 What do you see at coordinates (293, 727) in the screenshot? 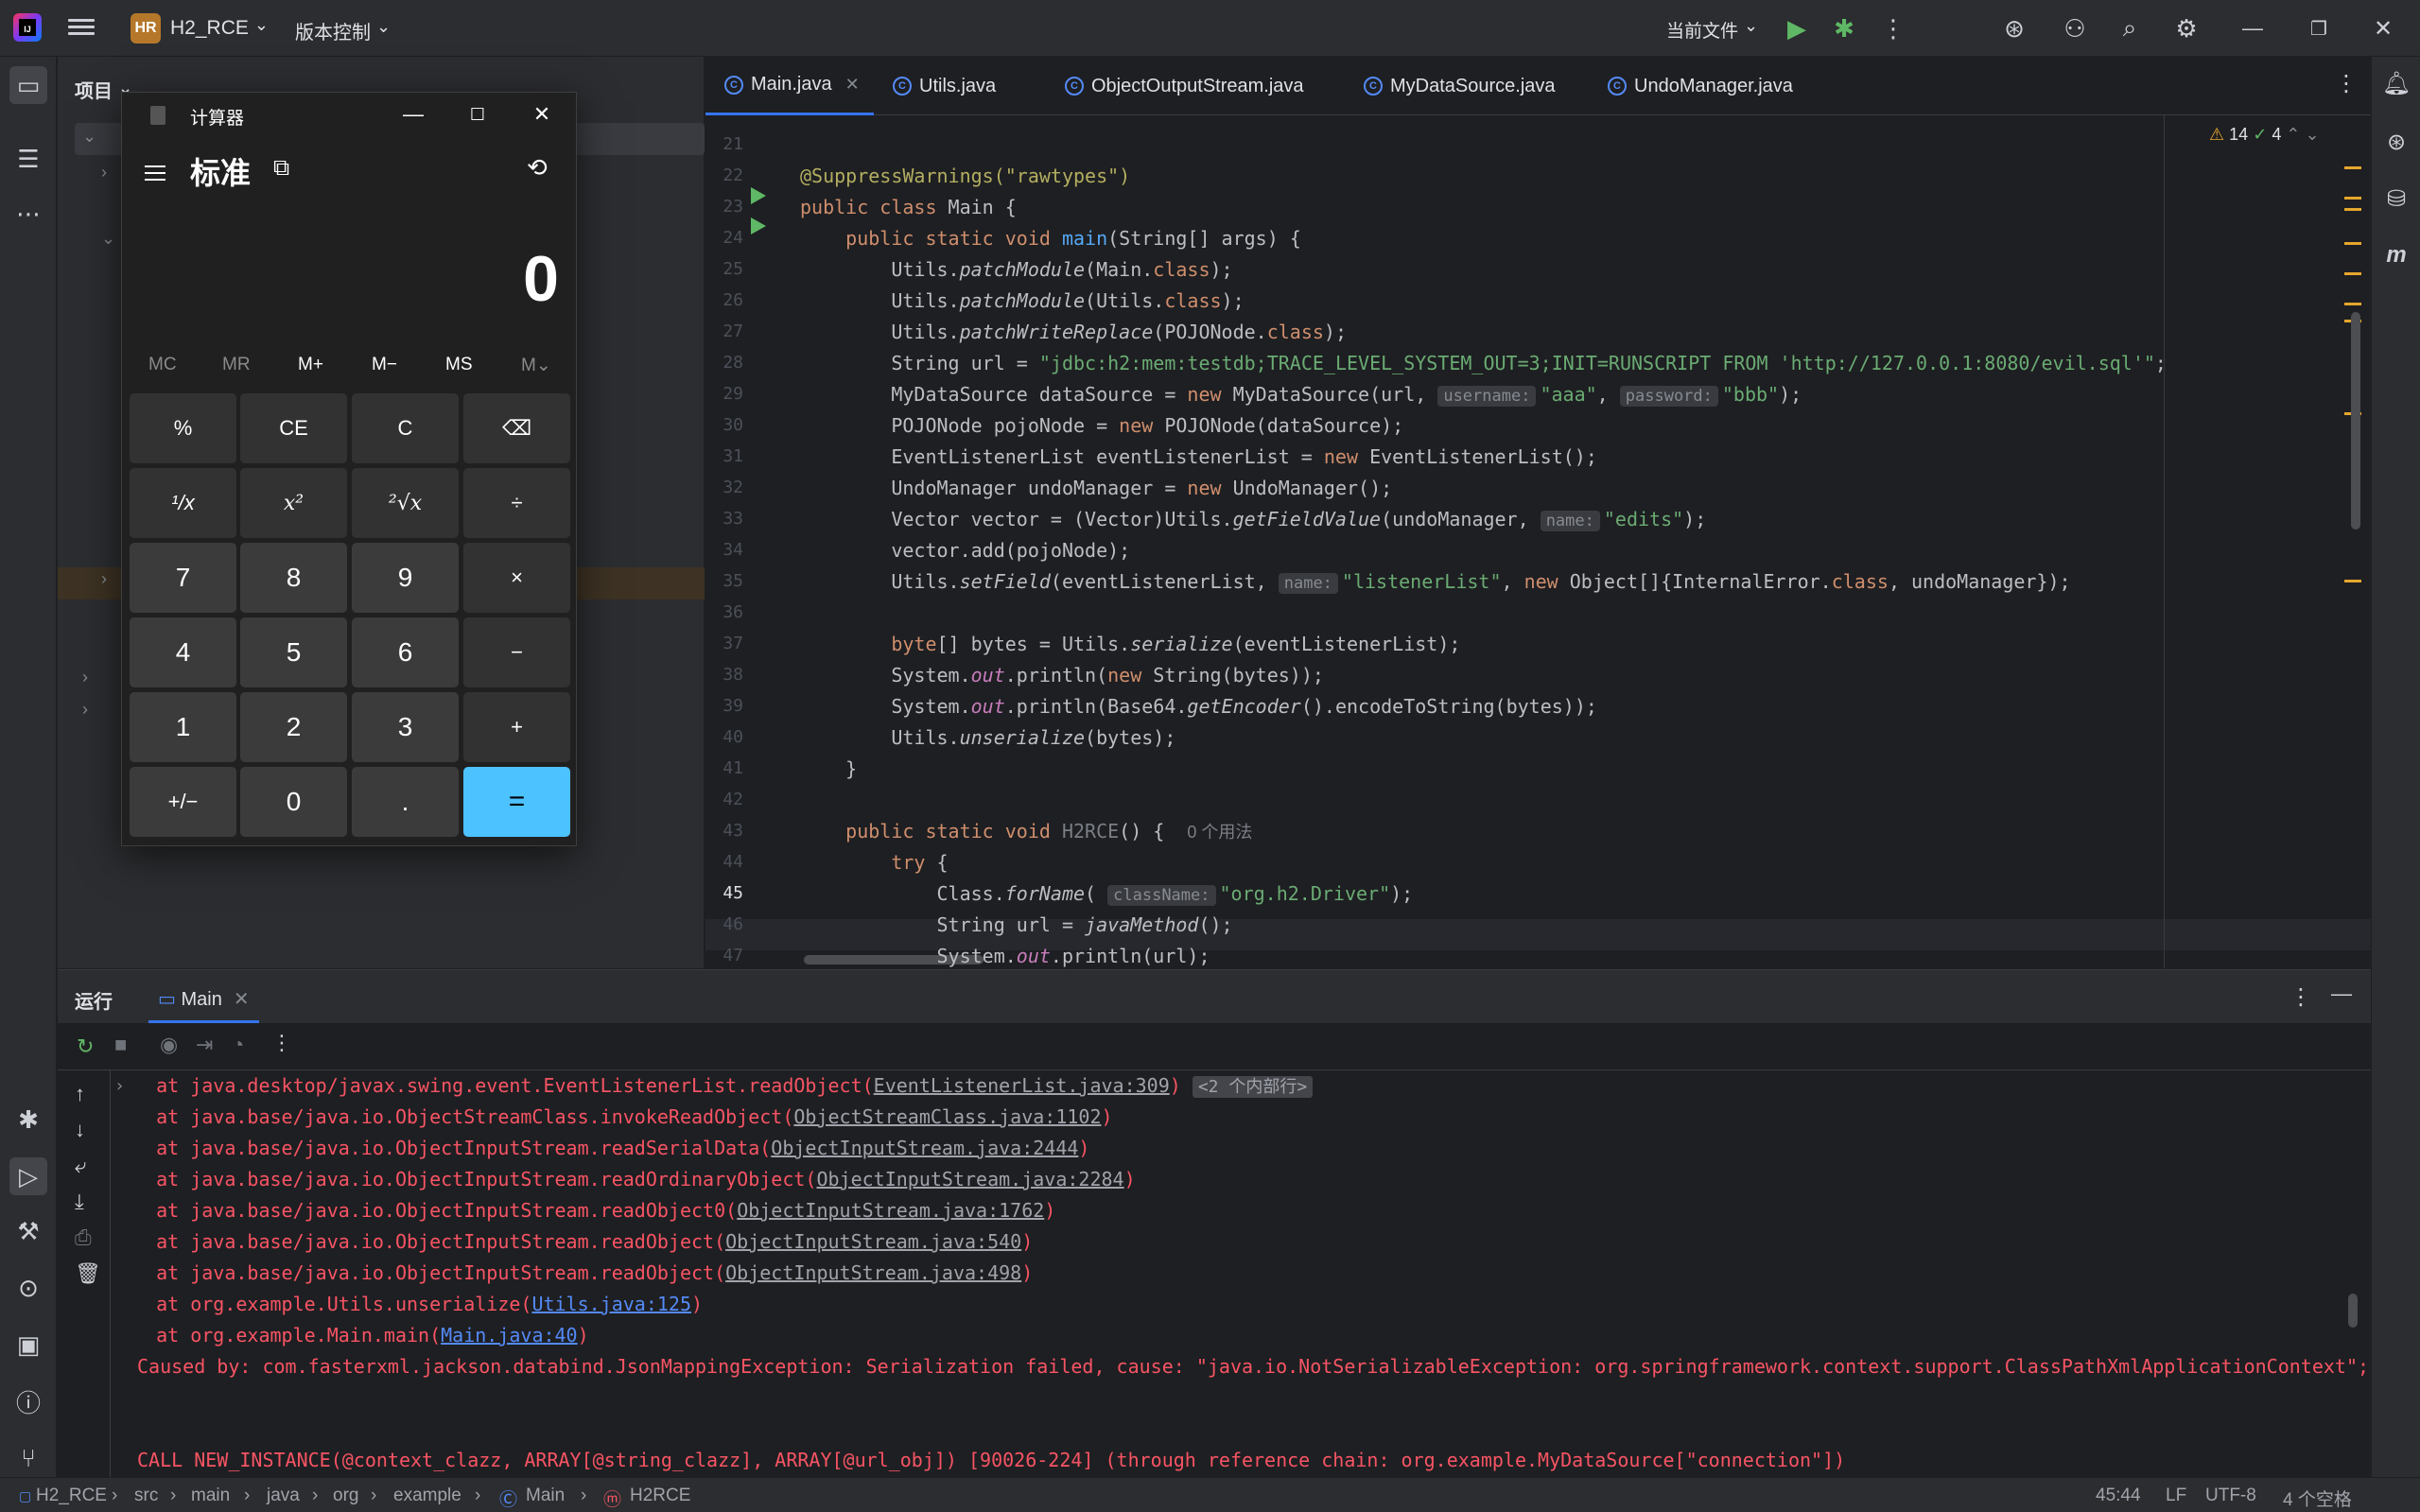
I see `digit-2-button: 2` at bounding box center [293, 727].